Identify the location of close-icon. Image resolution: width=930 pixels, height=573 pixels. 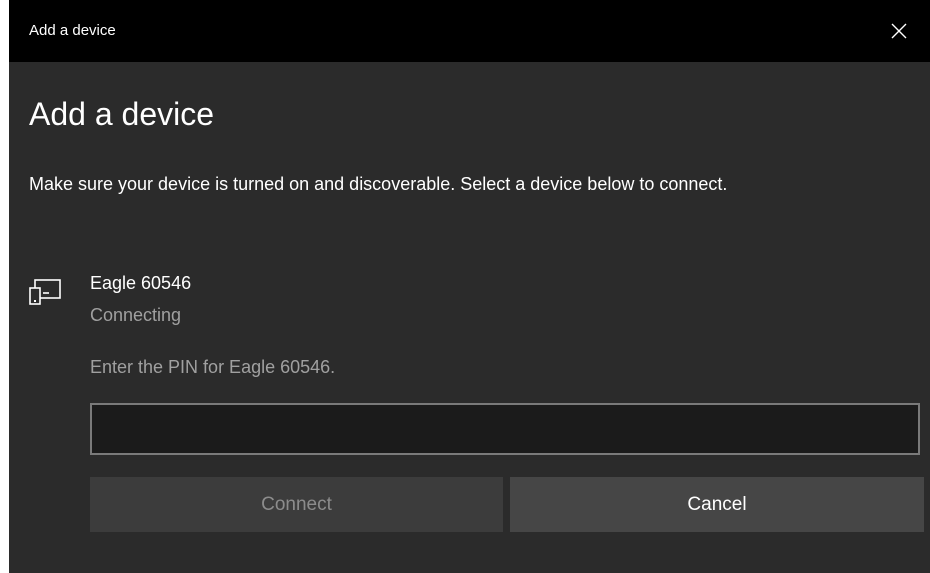
(899, 31).